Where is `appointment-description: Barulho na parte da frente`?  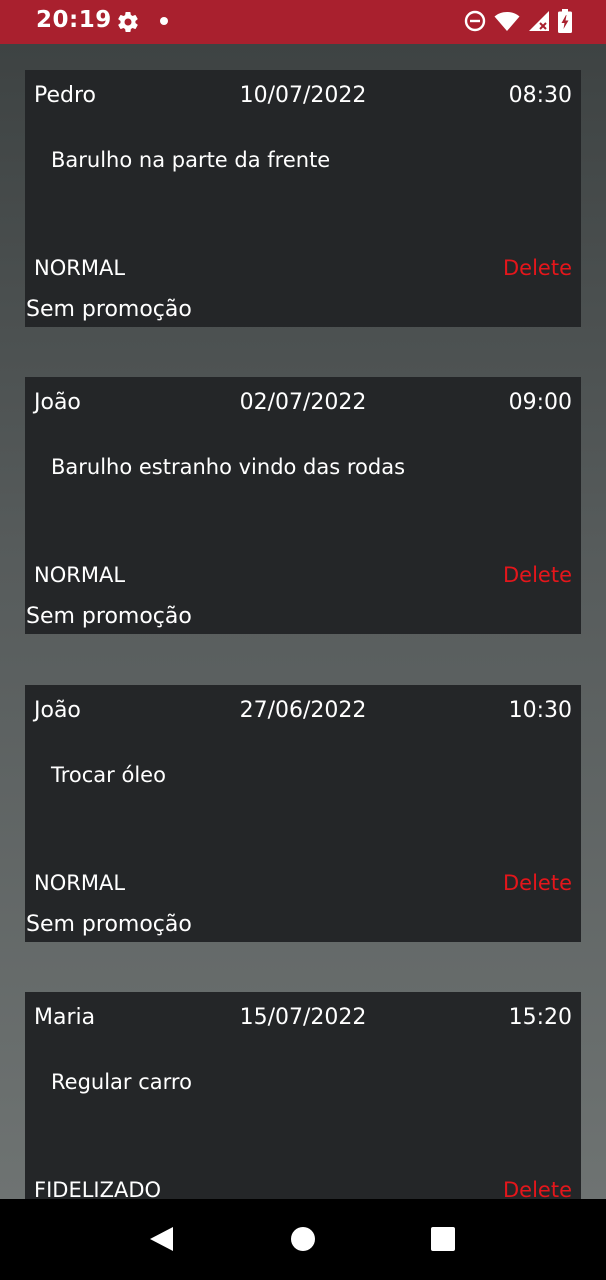 appointment-description: Barulho na parte da frente is located at coordinates (191, 160).